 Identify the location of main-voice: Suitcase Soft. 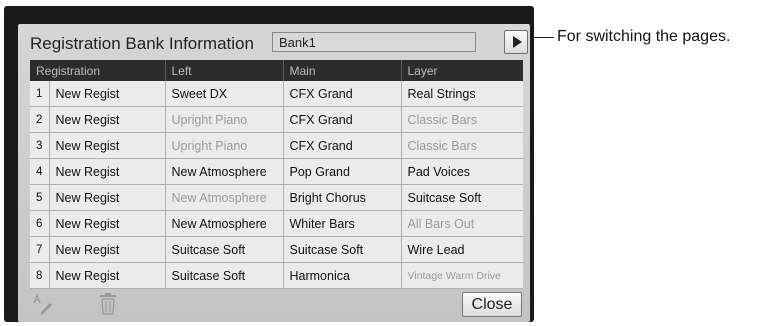
(342, 249).